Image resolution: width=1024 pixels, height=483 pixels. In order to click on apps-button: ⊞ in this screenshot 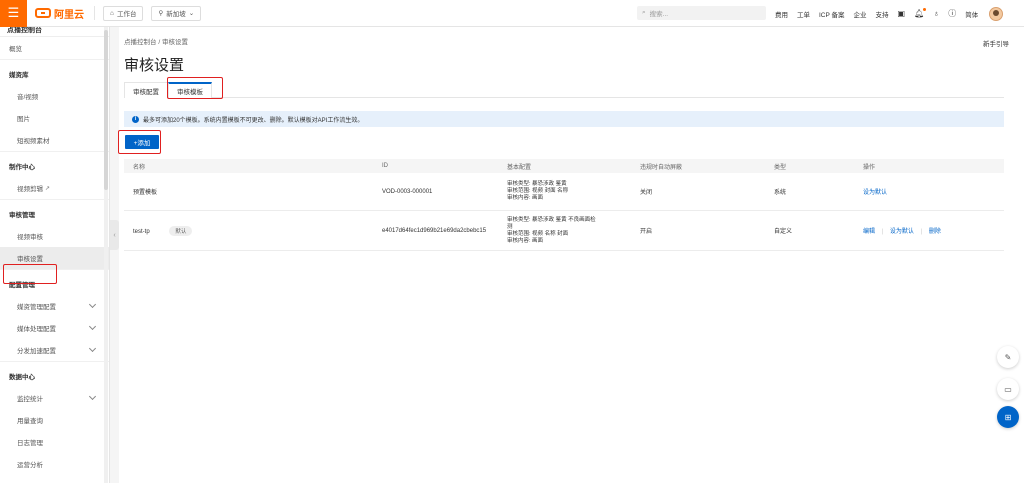, I will do `click(1008, 417)`.